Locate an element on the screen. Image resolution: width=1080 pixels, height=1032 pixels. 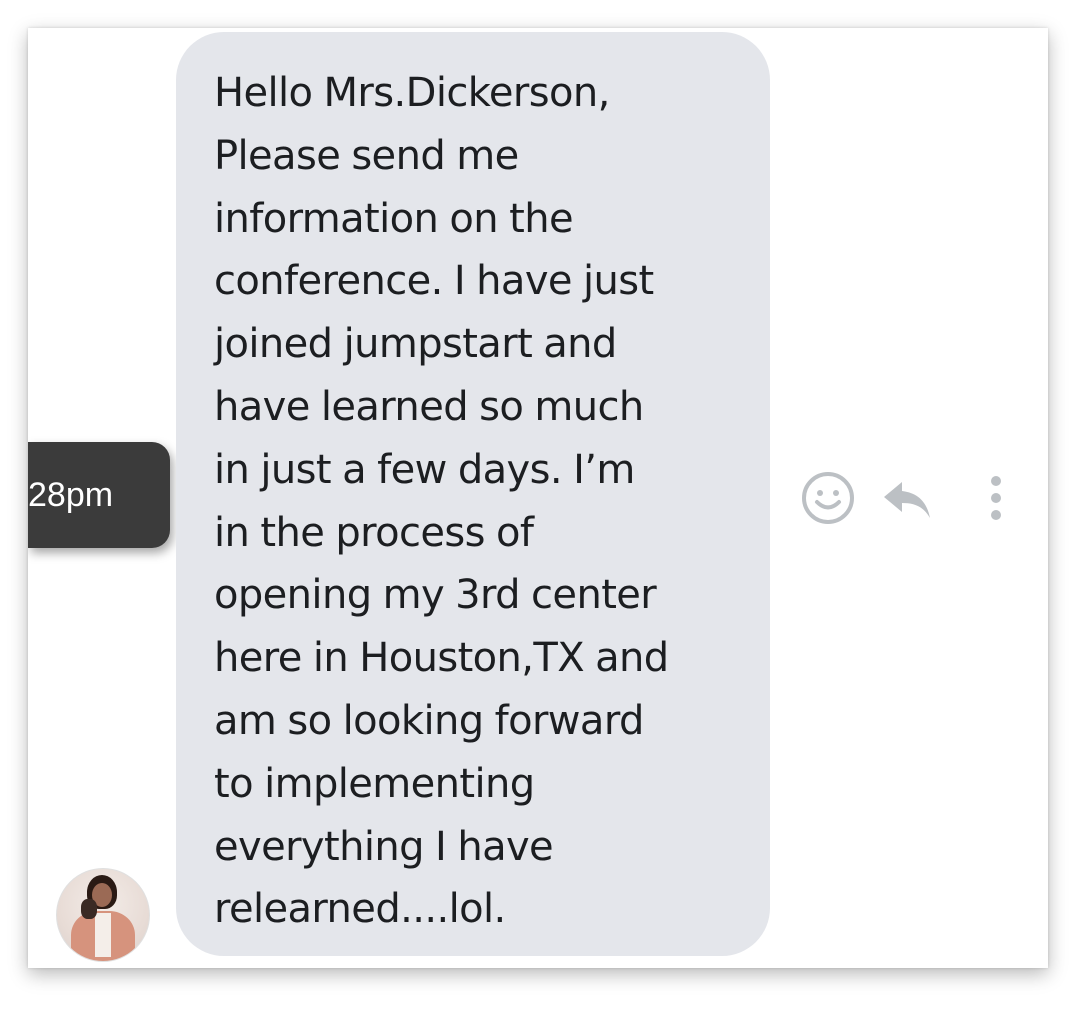
message-line: everything I have is located at coordinates (384, 846).